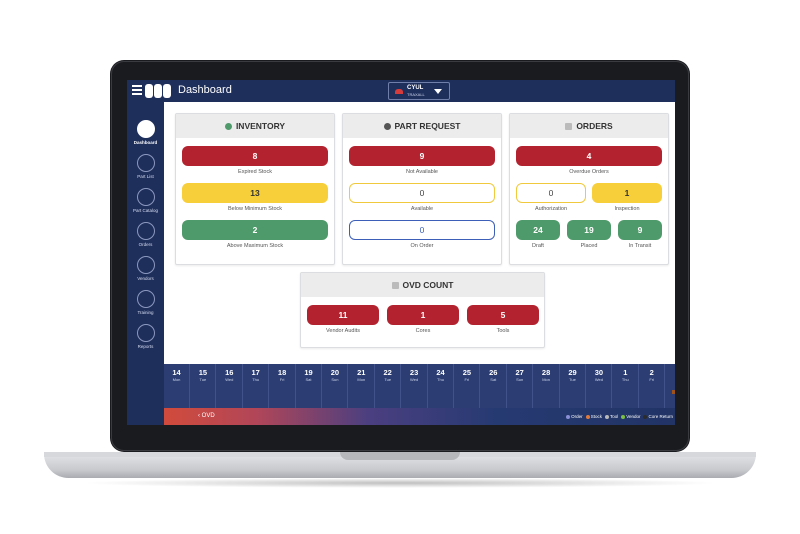 This screenshot has width=800, height=534. I want to click on ovd-back-link: ‹ OVD, so click(206, 416).